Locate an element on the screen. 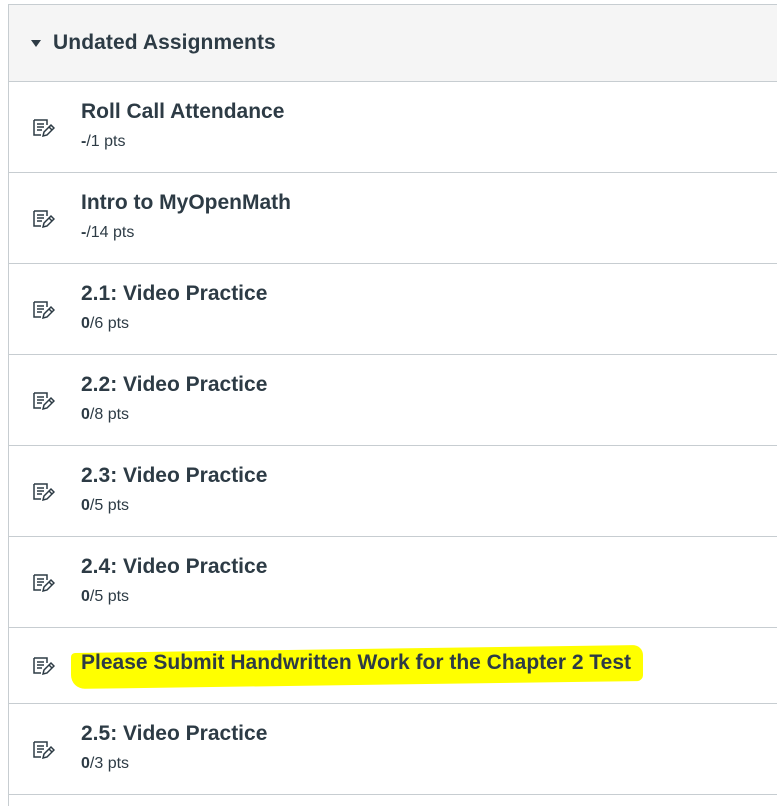  assignment-row: 2.2: Video Practice 0/8 pts is located at coordinates (393, 400).